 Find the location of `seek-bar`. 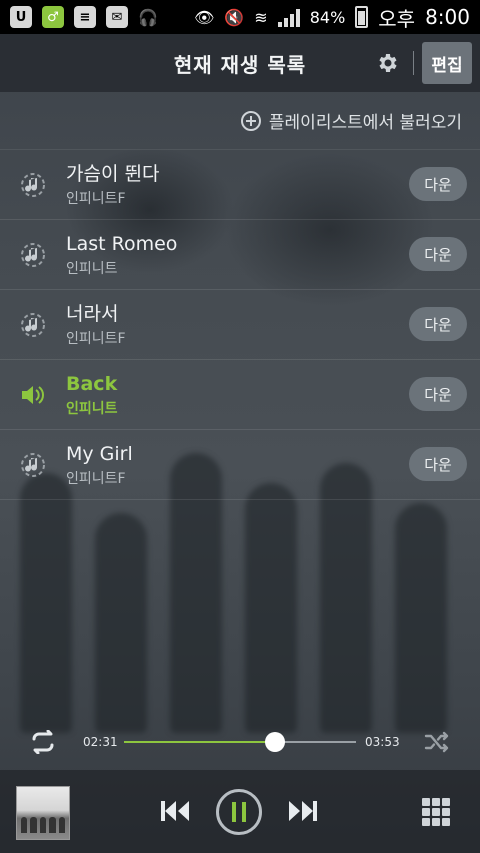

seek-bar is located at coordinates (240, 742).